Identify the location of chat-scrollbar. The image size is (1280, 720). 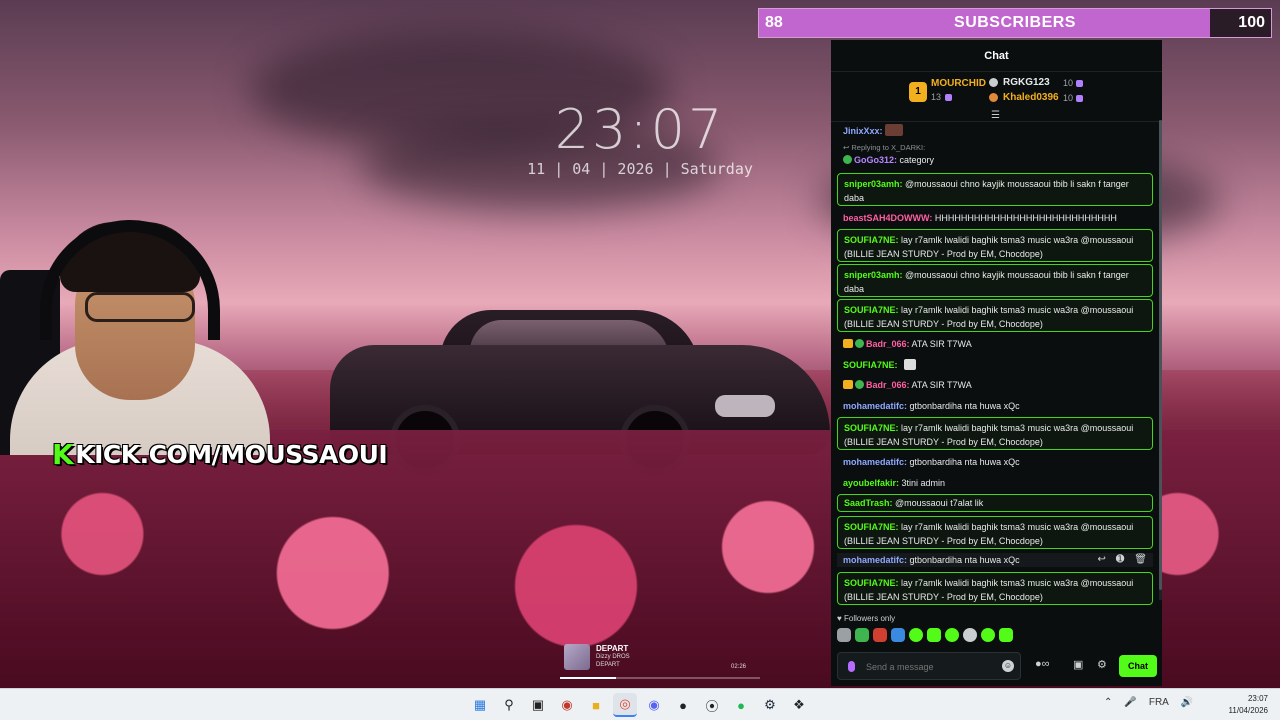
(1160, 360).